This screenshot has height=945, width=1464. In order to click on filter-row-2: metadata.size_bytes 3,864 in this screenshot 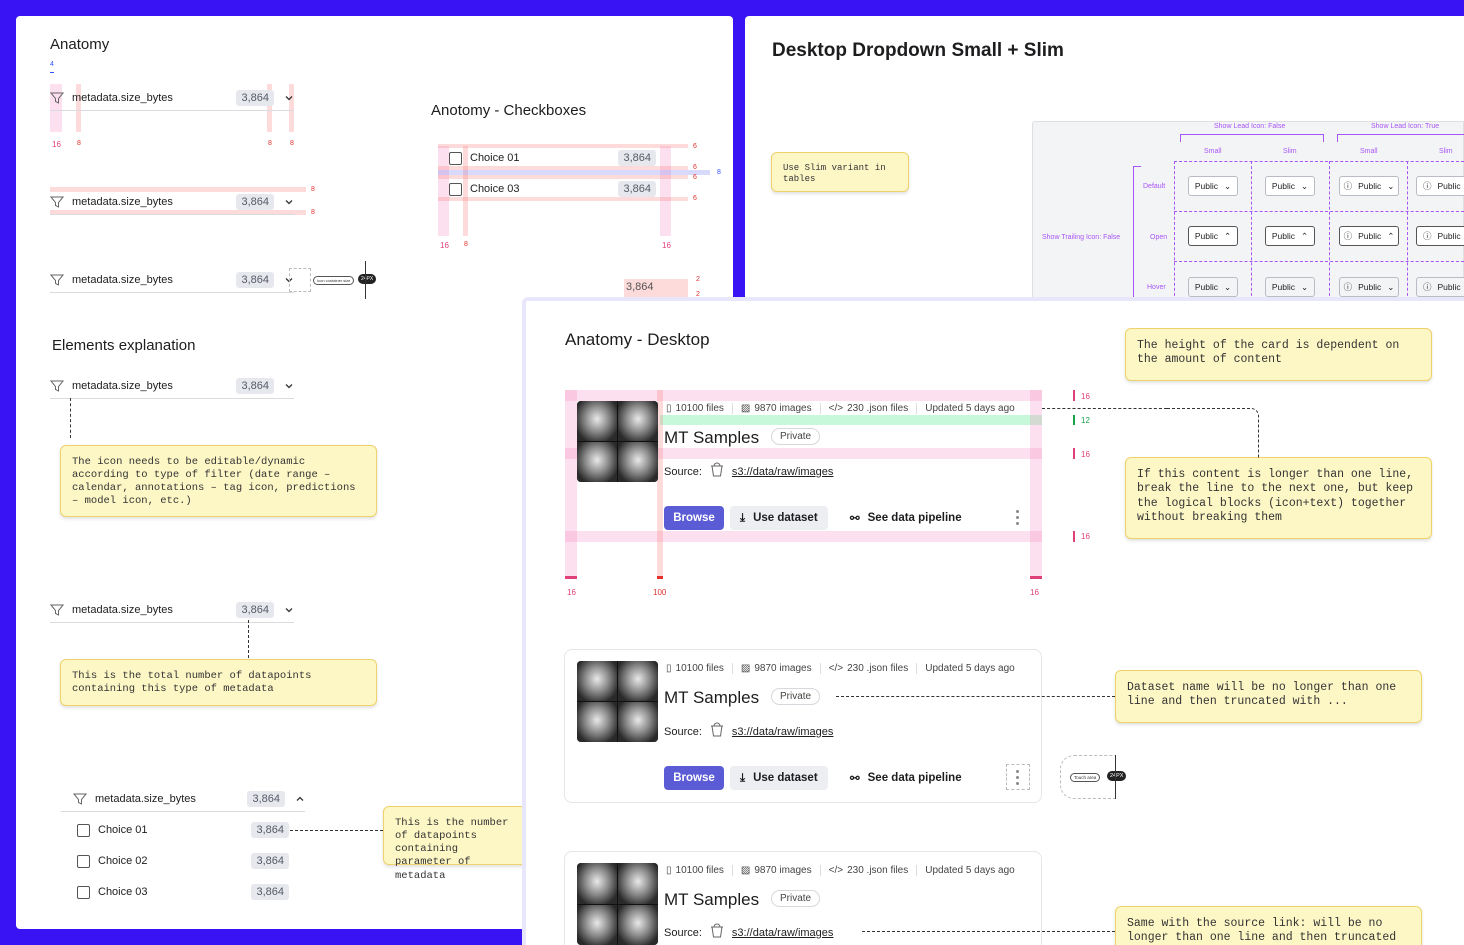, I will do `click(172, 202)`.